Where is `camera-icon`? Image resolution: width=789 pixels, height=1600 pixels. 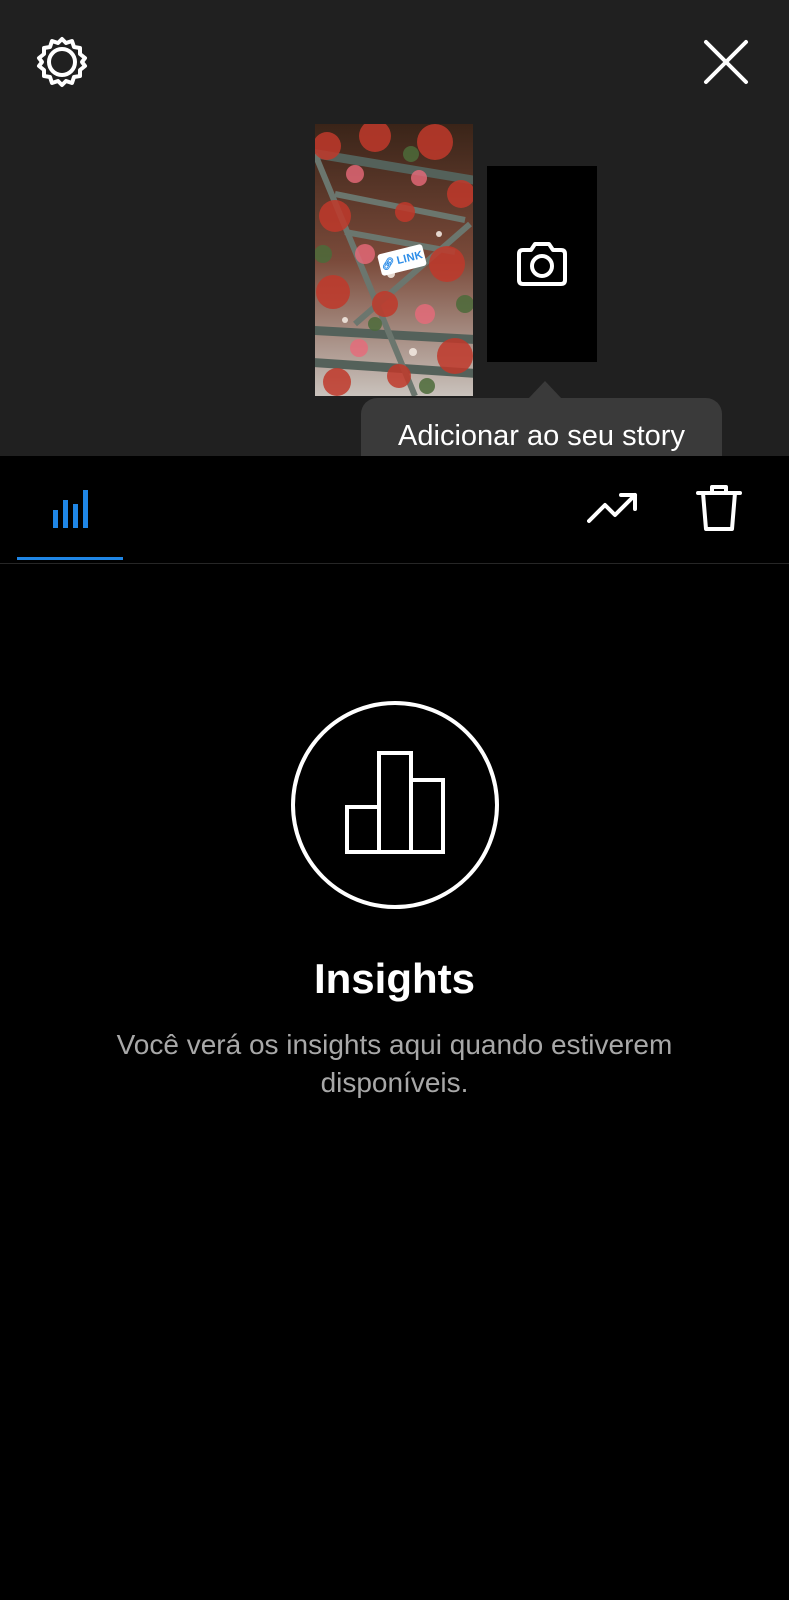
camera-icon is located at coordinates (542, 264).